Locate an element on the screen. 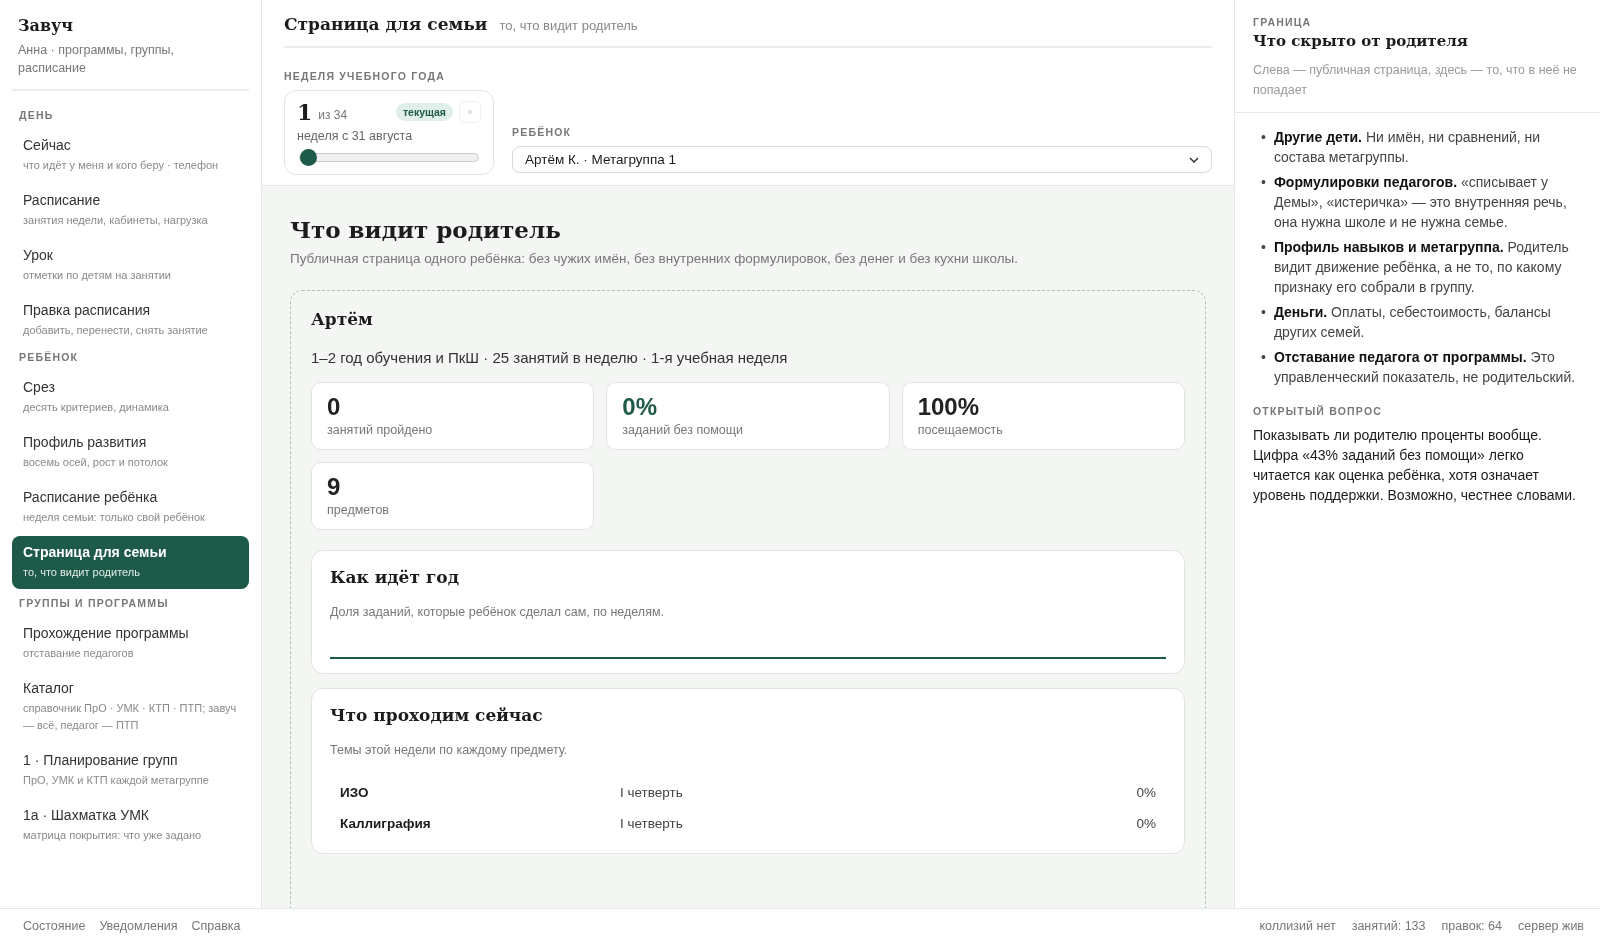 This screenshot has height=943, width=1600. dot-icon is located at coordinates (470, 112).